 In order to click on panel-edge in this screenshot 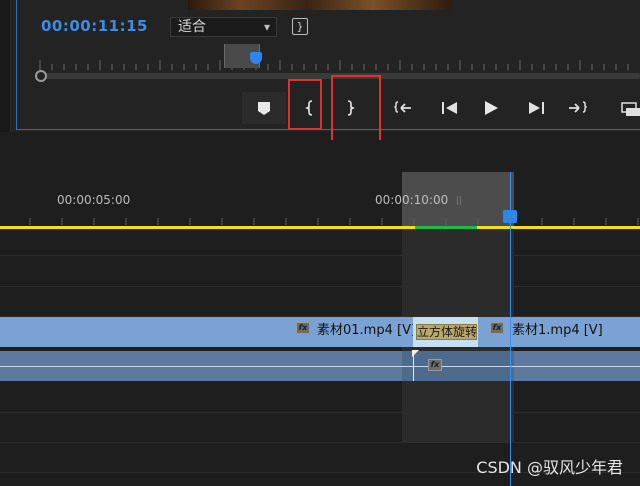, I will do `click(5, 66)`.